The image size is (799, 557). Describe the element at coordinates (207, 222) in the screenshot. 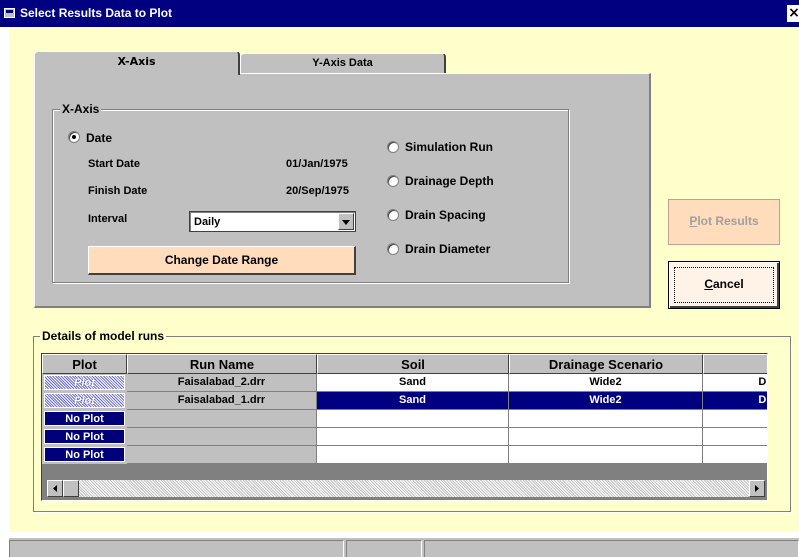

I see `interval-value: Daily` at that location.